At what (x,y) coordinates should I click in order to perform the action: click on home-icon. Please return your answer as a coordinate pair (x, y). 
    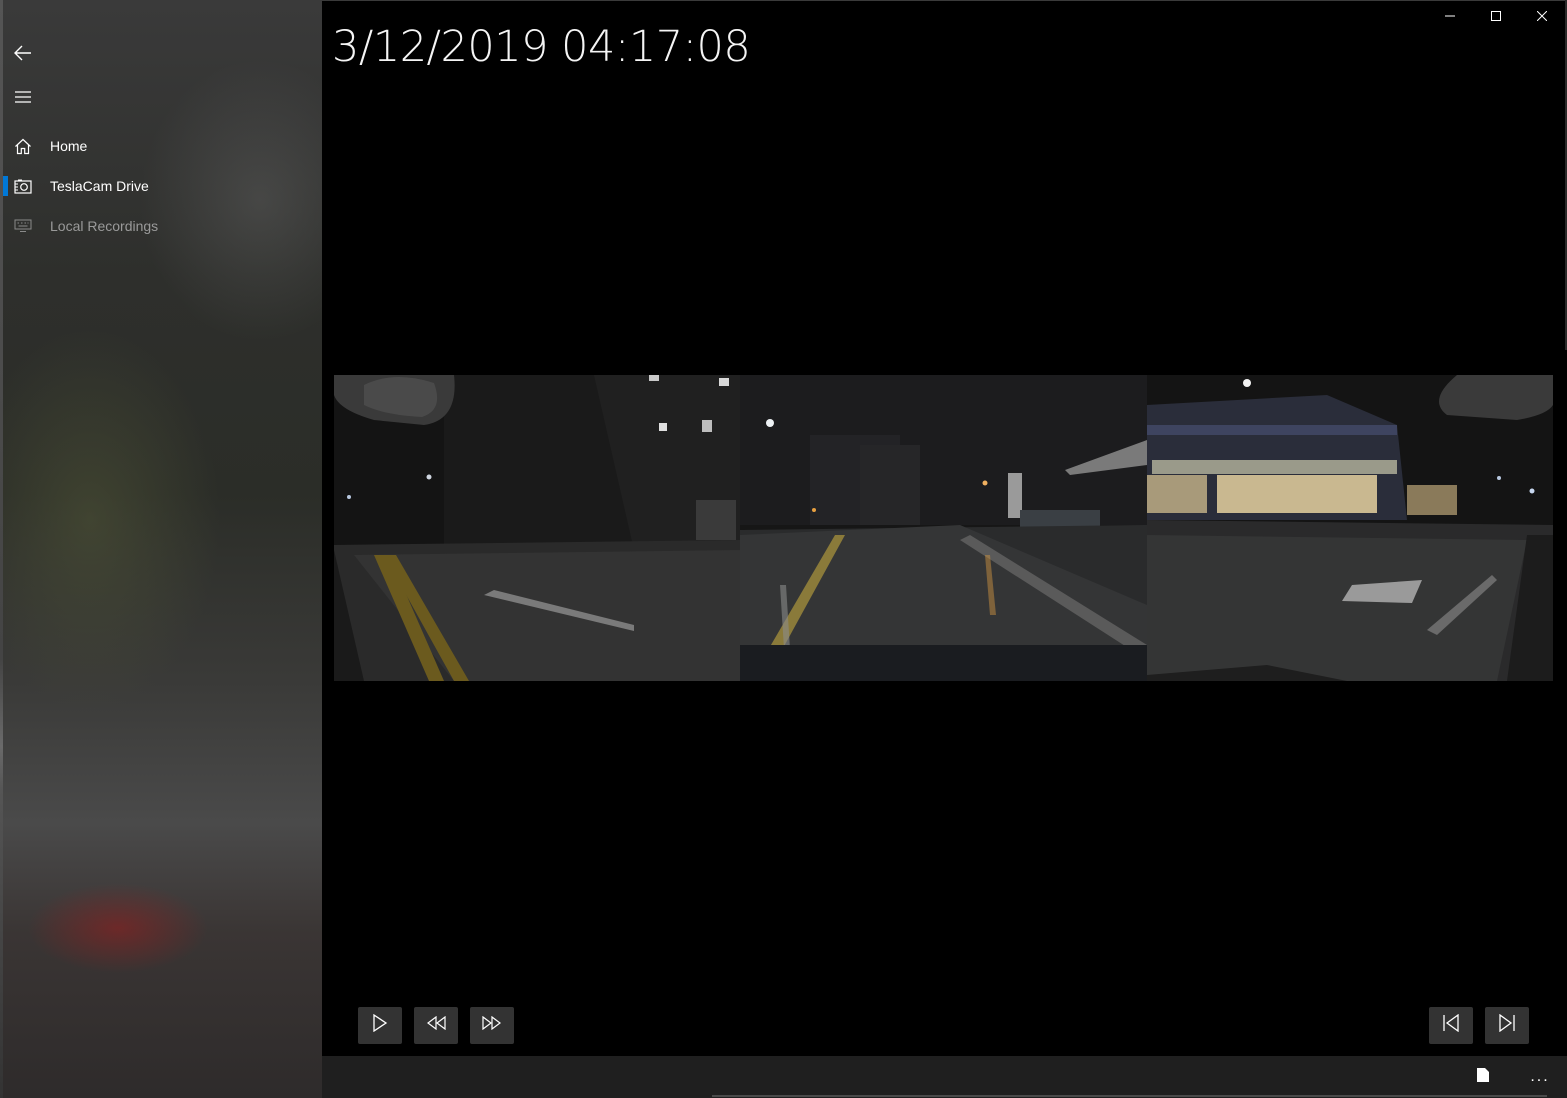
    Looking at the image, I should click on (23, 146).